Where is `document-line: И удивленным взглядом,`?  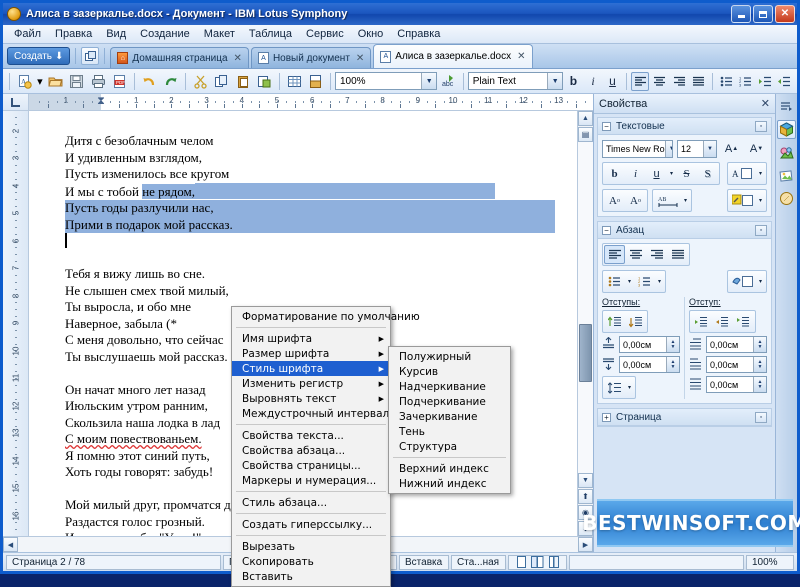
document-line: И удивленным взглядом, is located at coordinates (310, 158).